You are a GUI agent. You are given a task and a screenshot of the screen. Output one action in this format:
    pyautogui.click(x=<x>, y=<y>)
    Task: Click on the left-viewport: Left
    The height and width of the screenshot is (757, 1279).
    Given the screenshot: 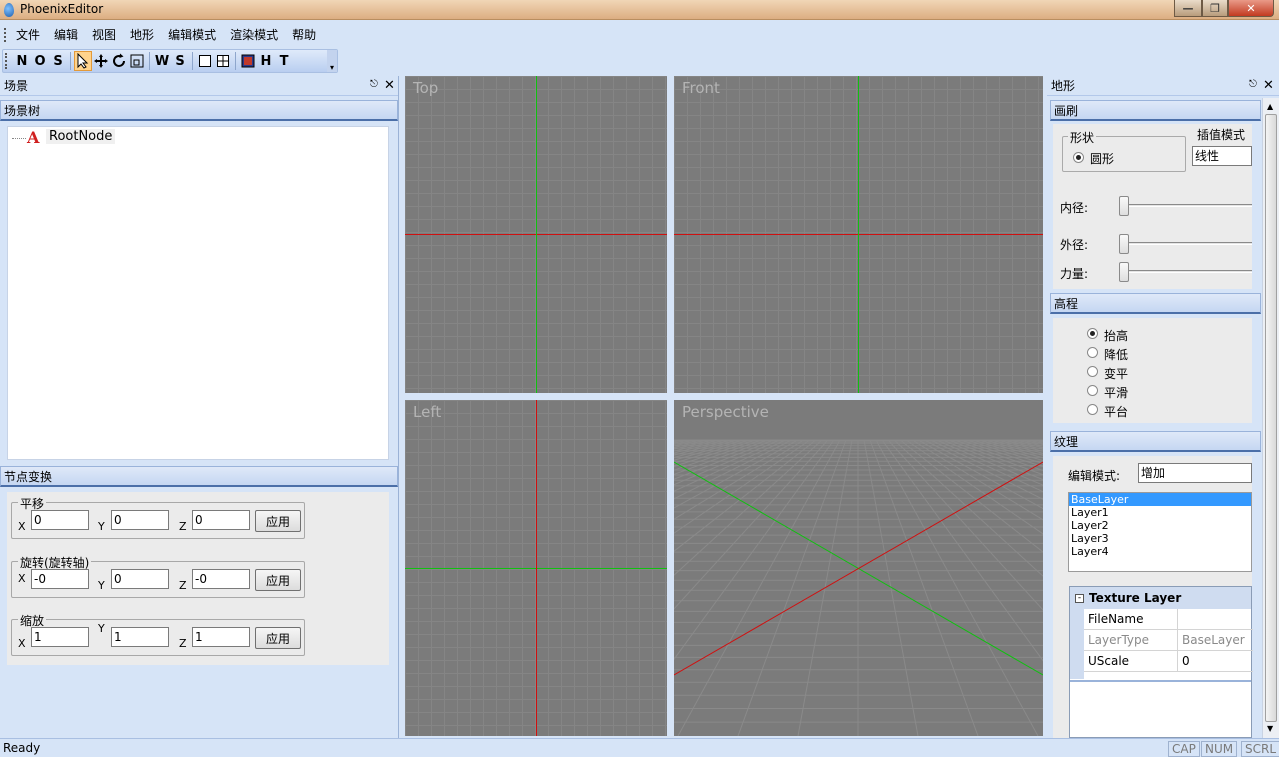 What is the action you would take?
    pyautogui.click(x=536, y=568)
    